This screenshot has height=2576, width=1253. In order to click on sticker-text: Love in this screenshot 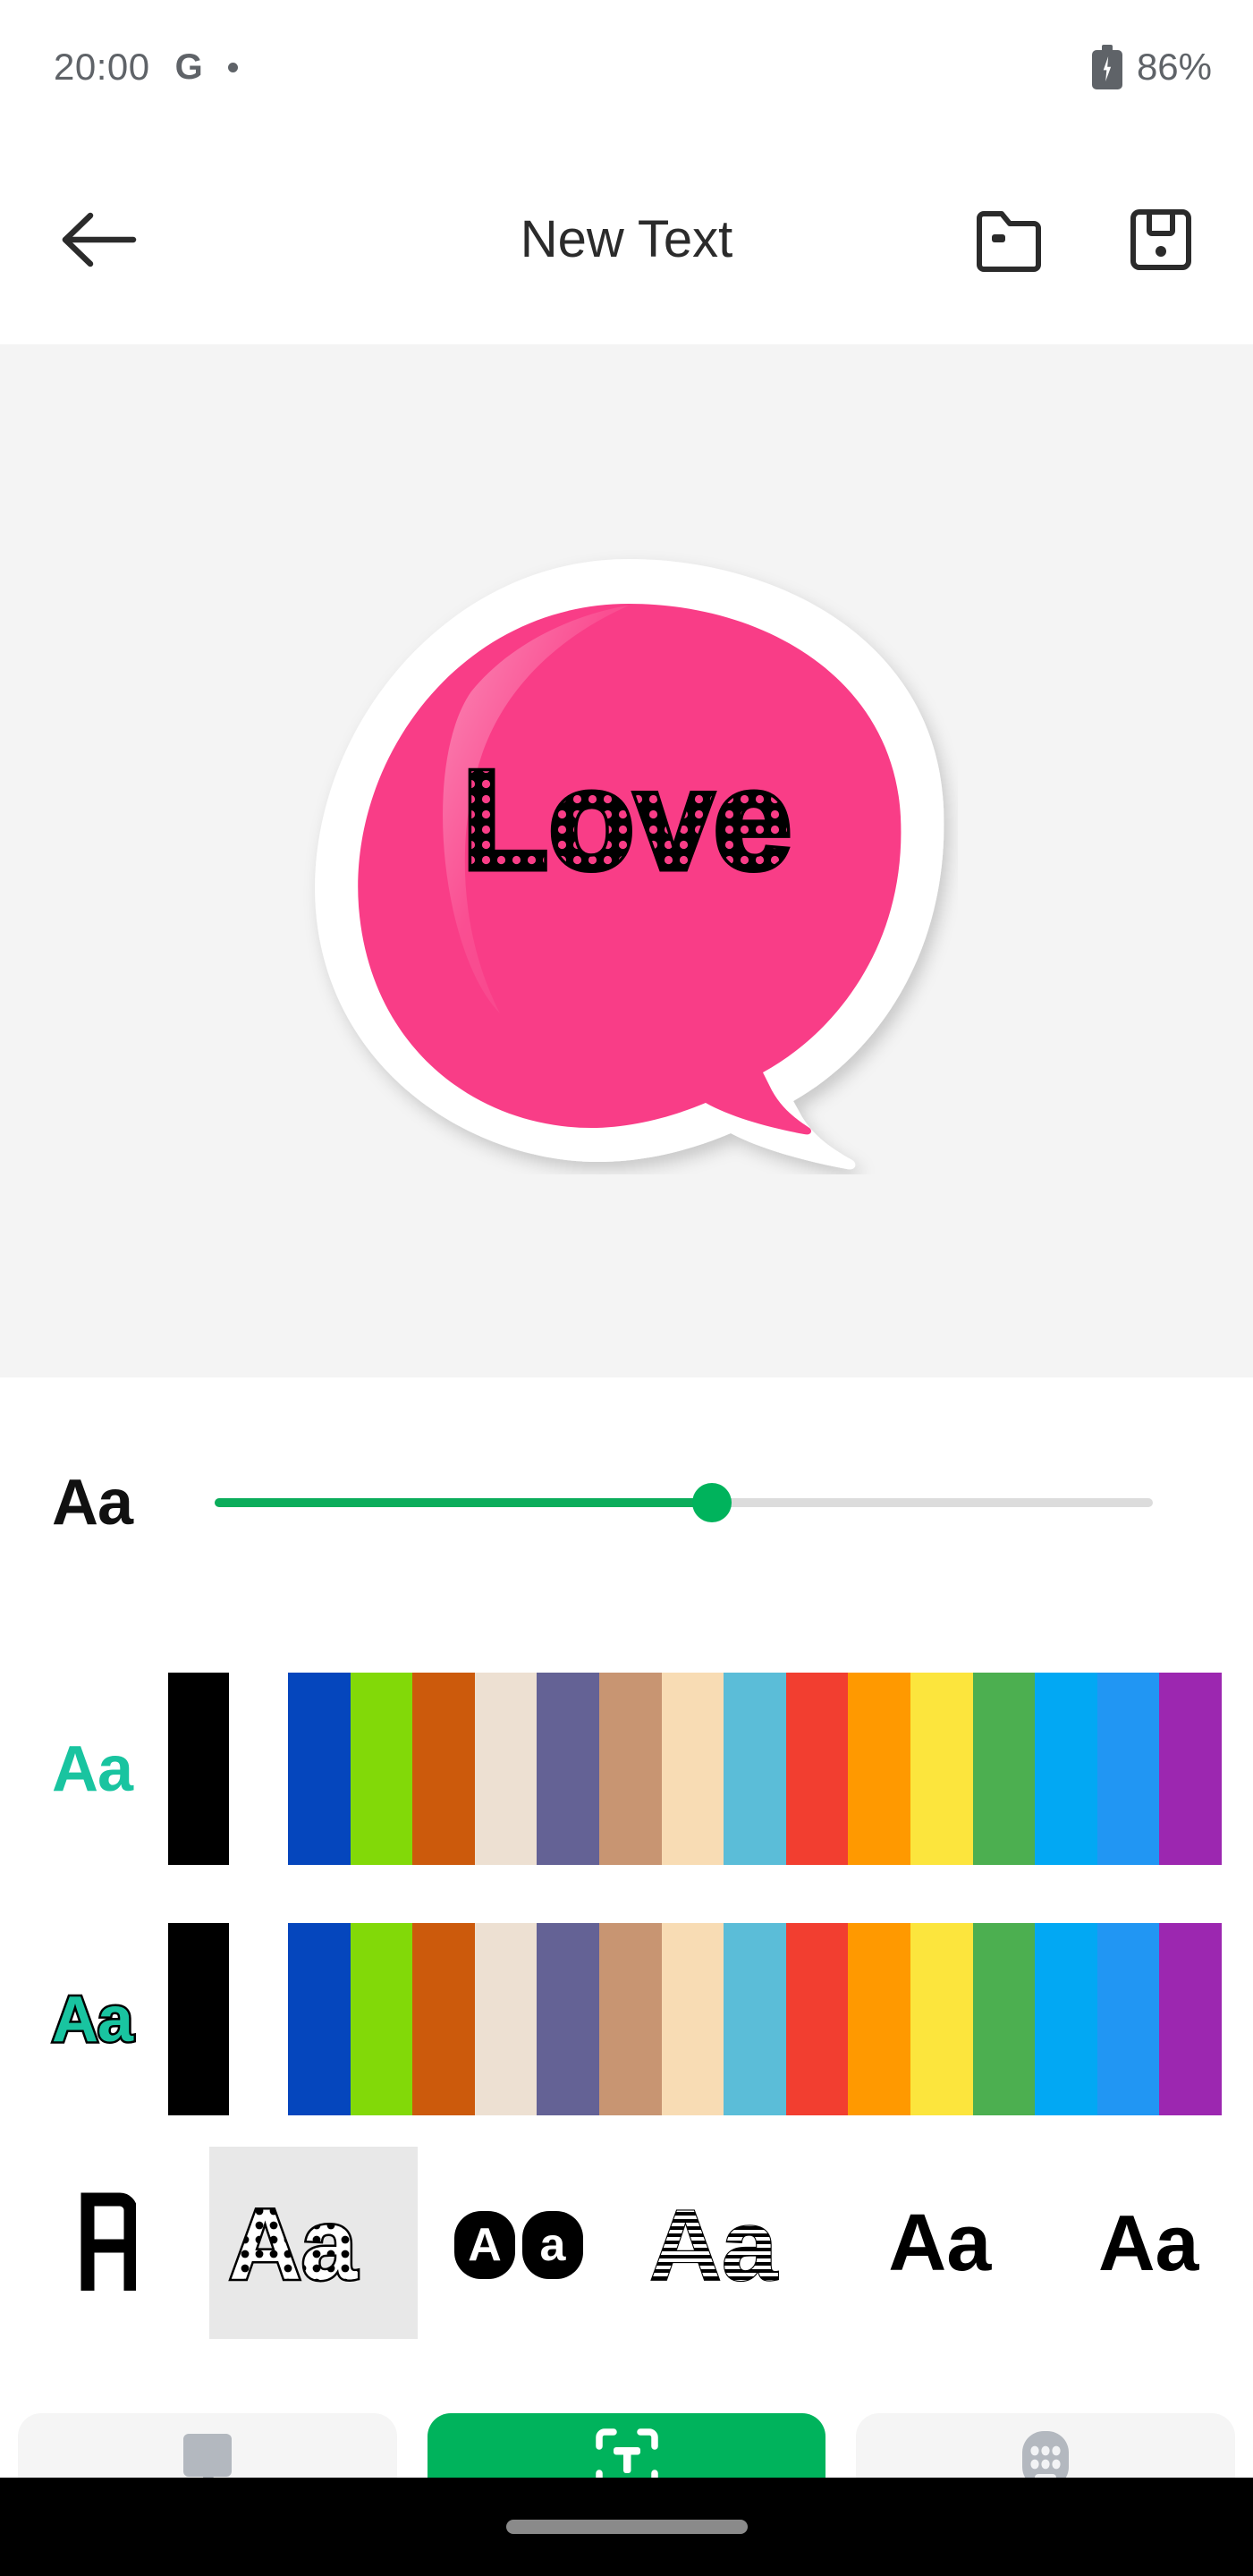, I will do `click(626, 820)`.